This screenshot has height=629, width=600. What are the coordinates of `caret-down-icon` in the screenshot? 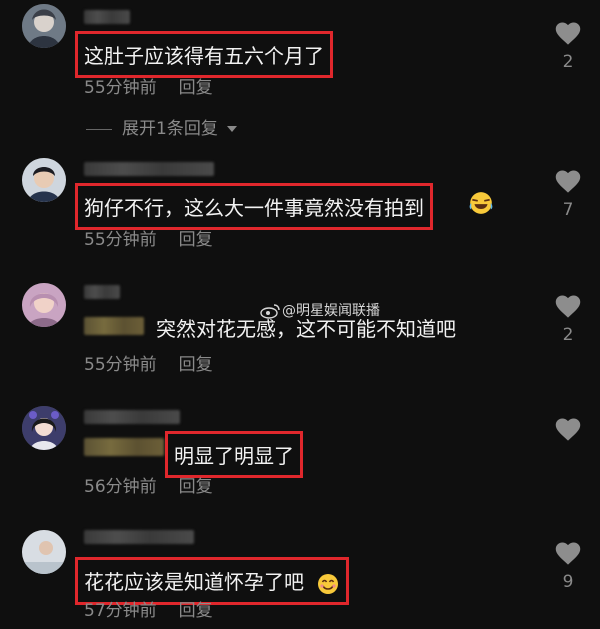 It's located at (232, 129).